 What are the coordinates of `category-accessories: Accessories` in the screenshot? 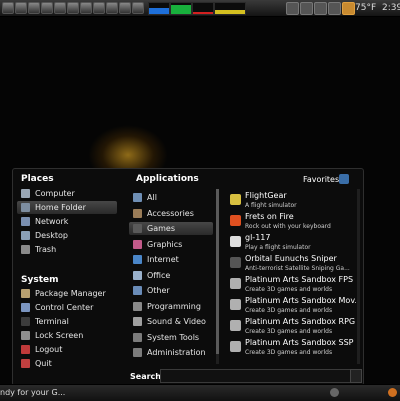 It's located at (171, 213).